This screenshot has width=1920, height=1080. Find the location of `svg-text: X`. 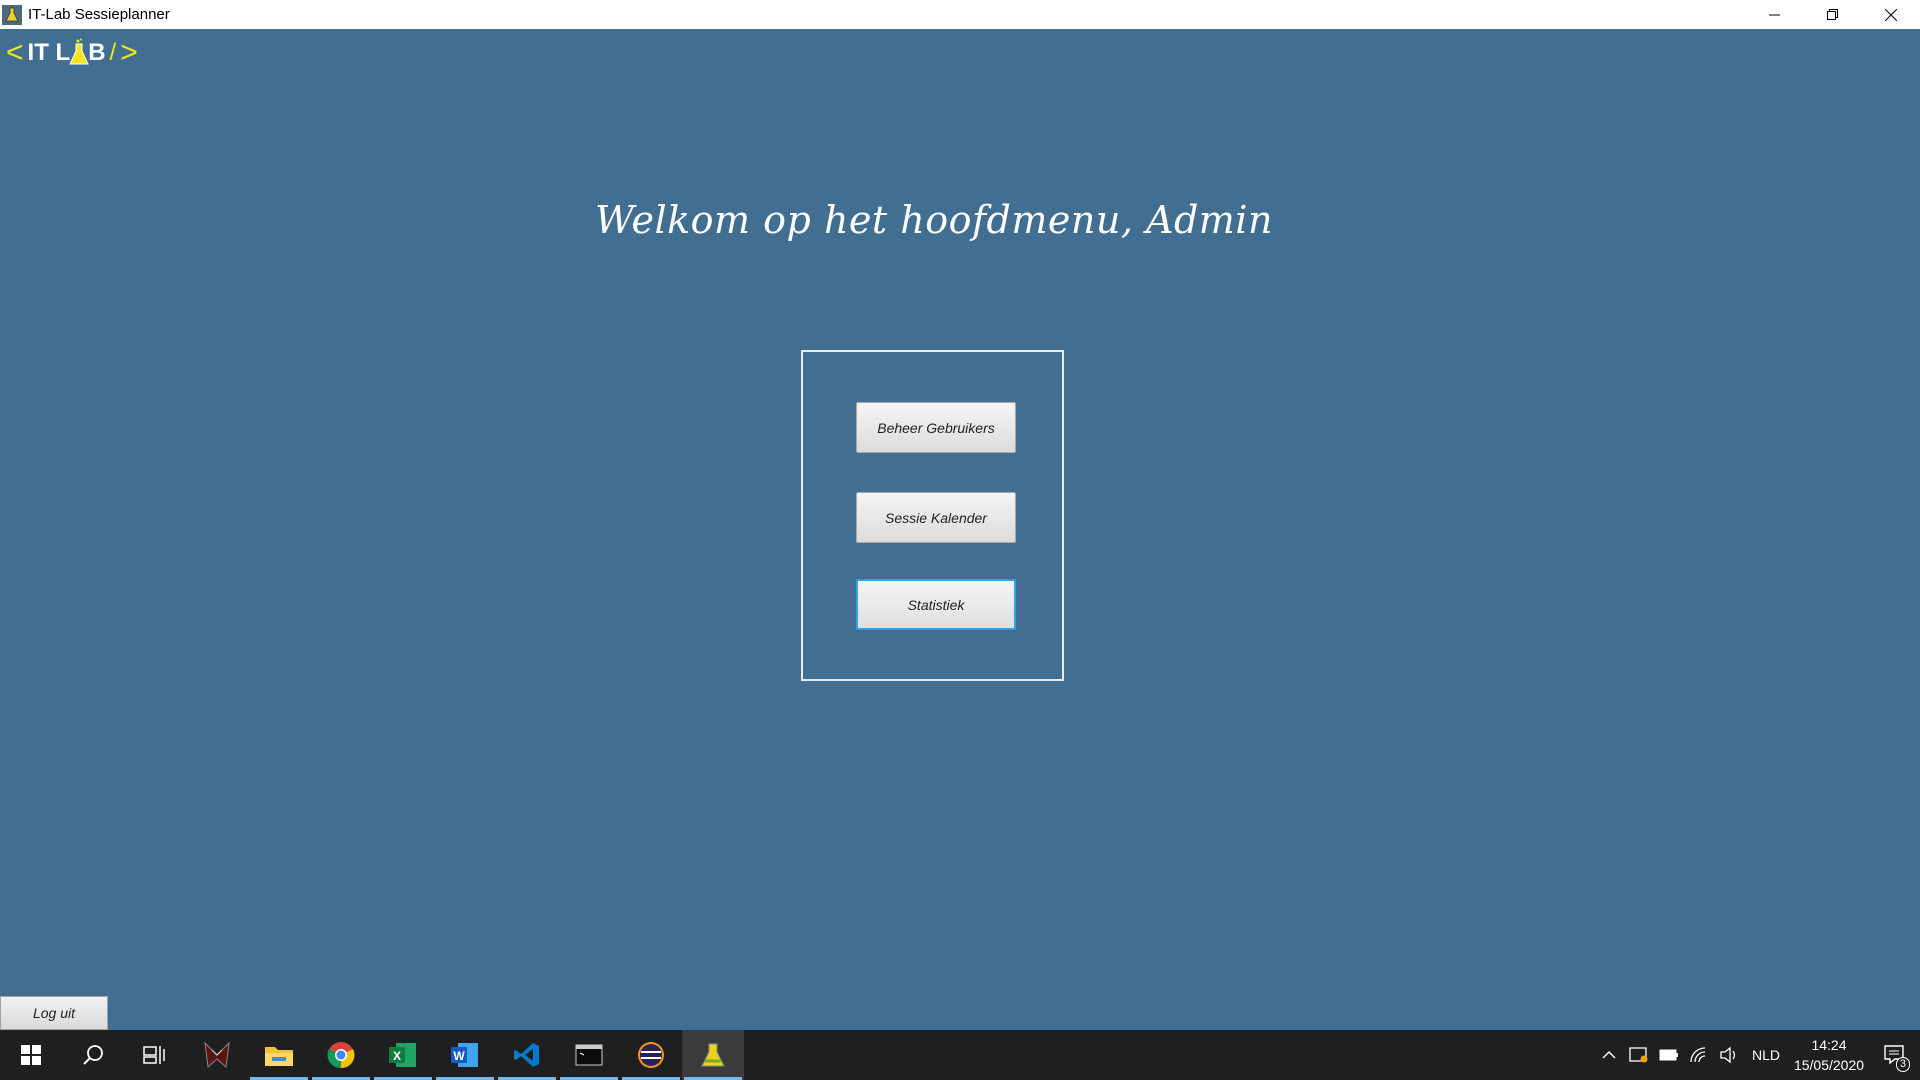

svg-text: X is located at coordinates (397, 1056).